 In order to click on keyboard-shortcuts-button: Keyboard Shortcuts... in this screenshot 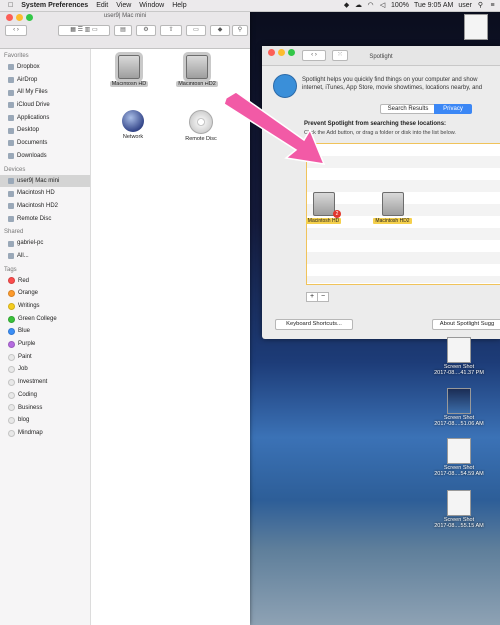, I will do `click(314, 324)`.